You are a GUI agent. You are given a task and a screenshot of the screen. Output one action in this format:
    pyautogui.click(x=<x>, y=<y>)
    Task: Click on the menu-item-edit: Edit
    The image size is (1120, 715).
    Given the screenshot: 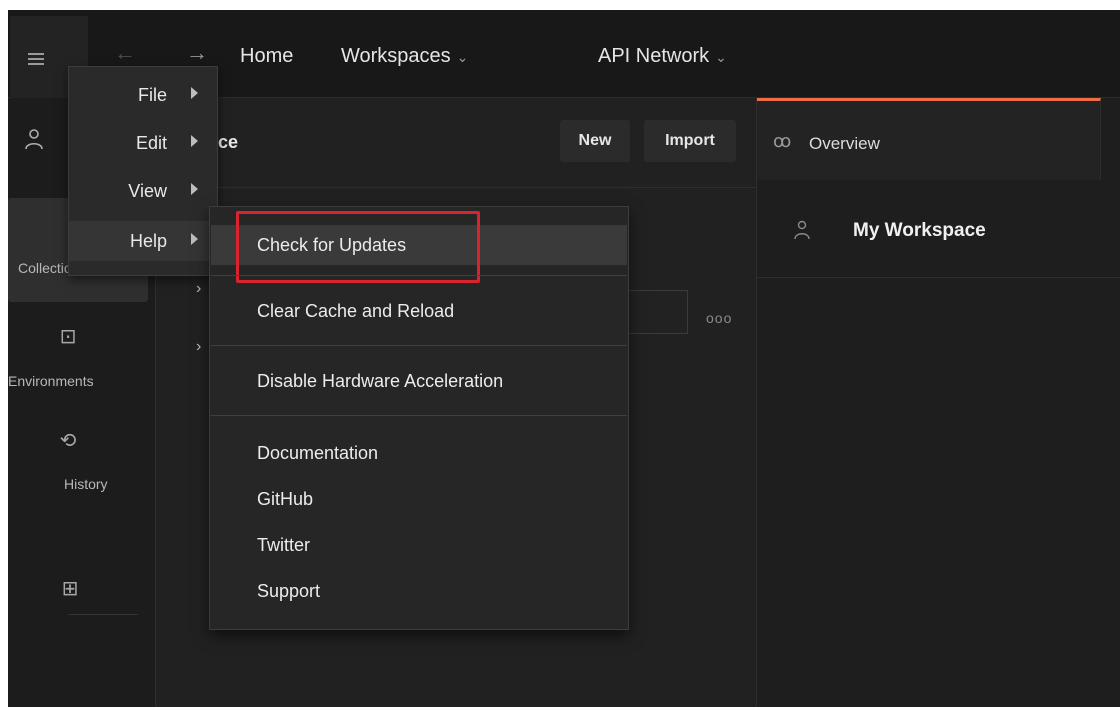 What is the action you would take?
    pyautogui.click(x=143, y=143)
    